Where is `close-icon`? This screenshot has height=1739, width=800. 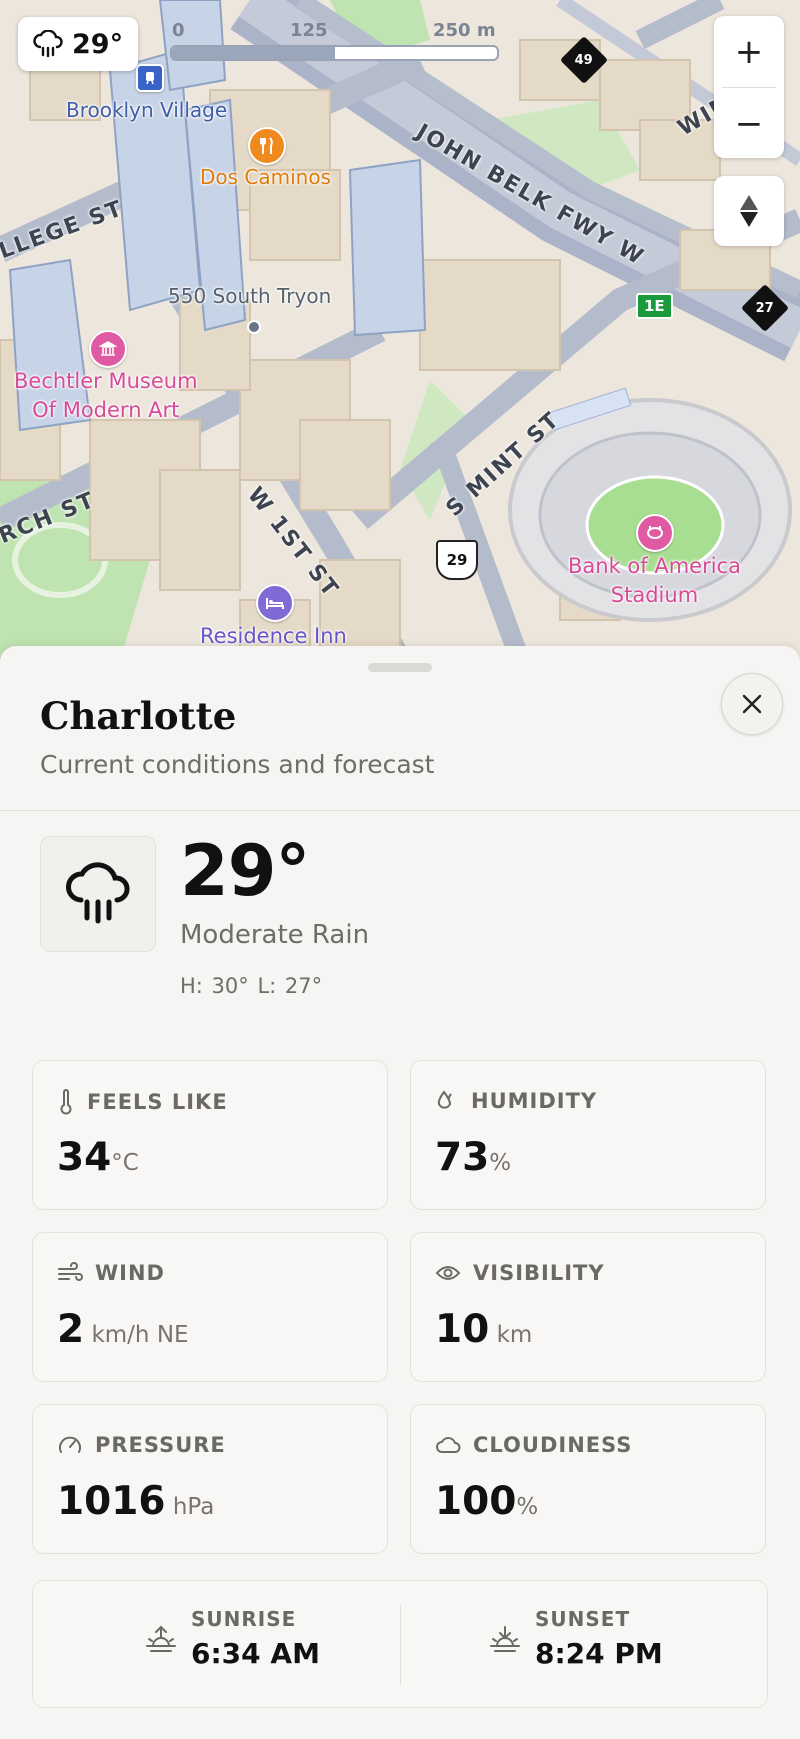
close-icon is located at coordinates (752, 704).